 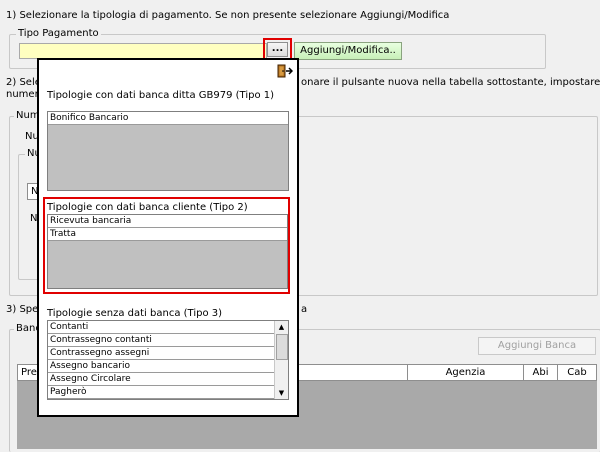 I want to click on section3-title: Tipologie senza dati banca (Tipo 3), so click(x=135, y=313).